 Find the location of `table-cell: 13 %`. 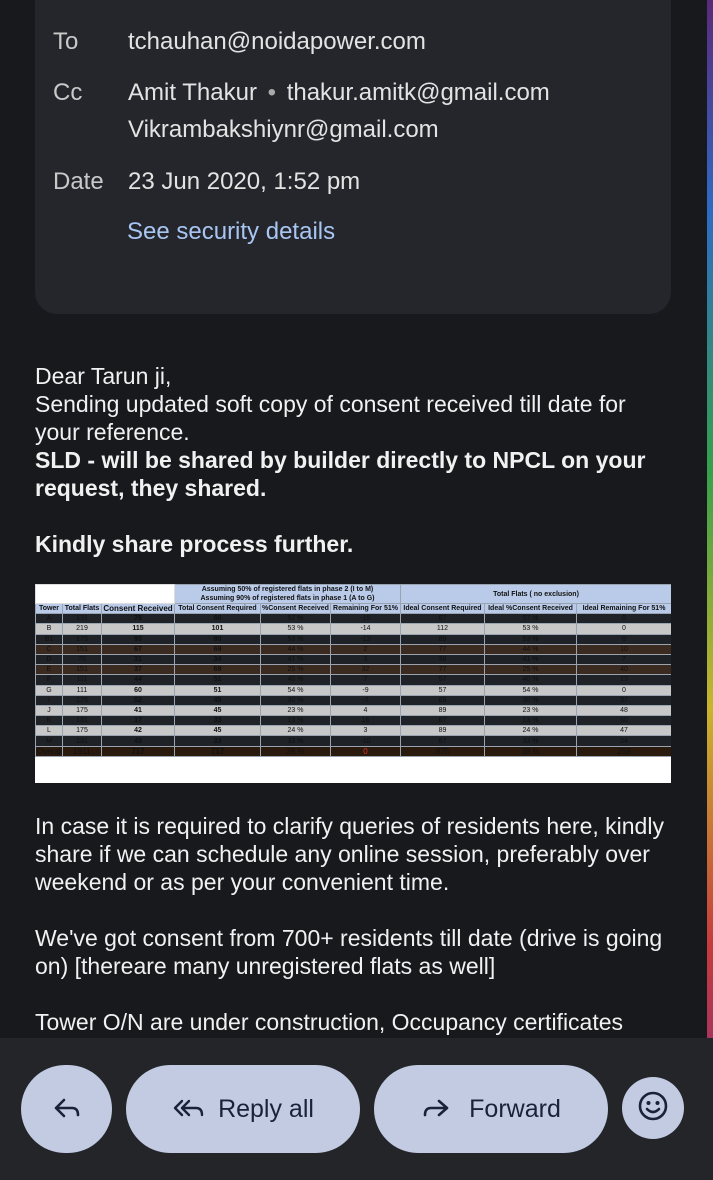

table-cell: 13 % is located at coordinates (530, 721).